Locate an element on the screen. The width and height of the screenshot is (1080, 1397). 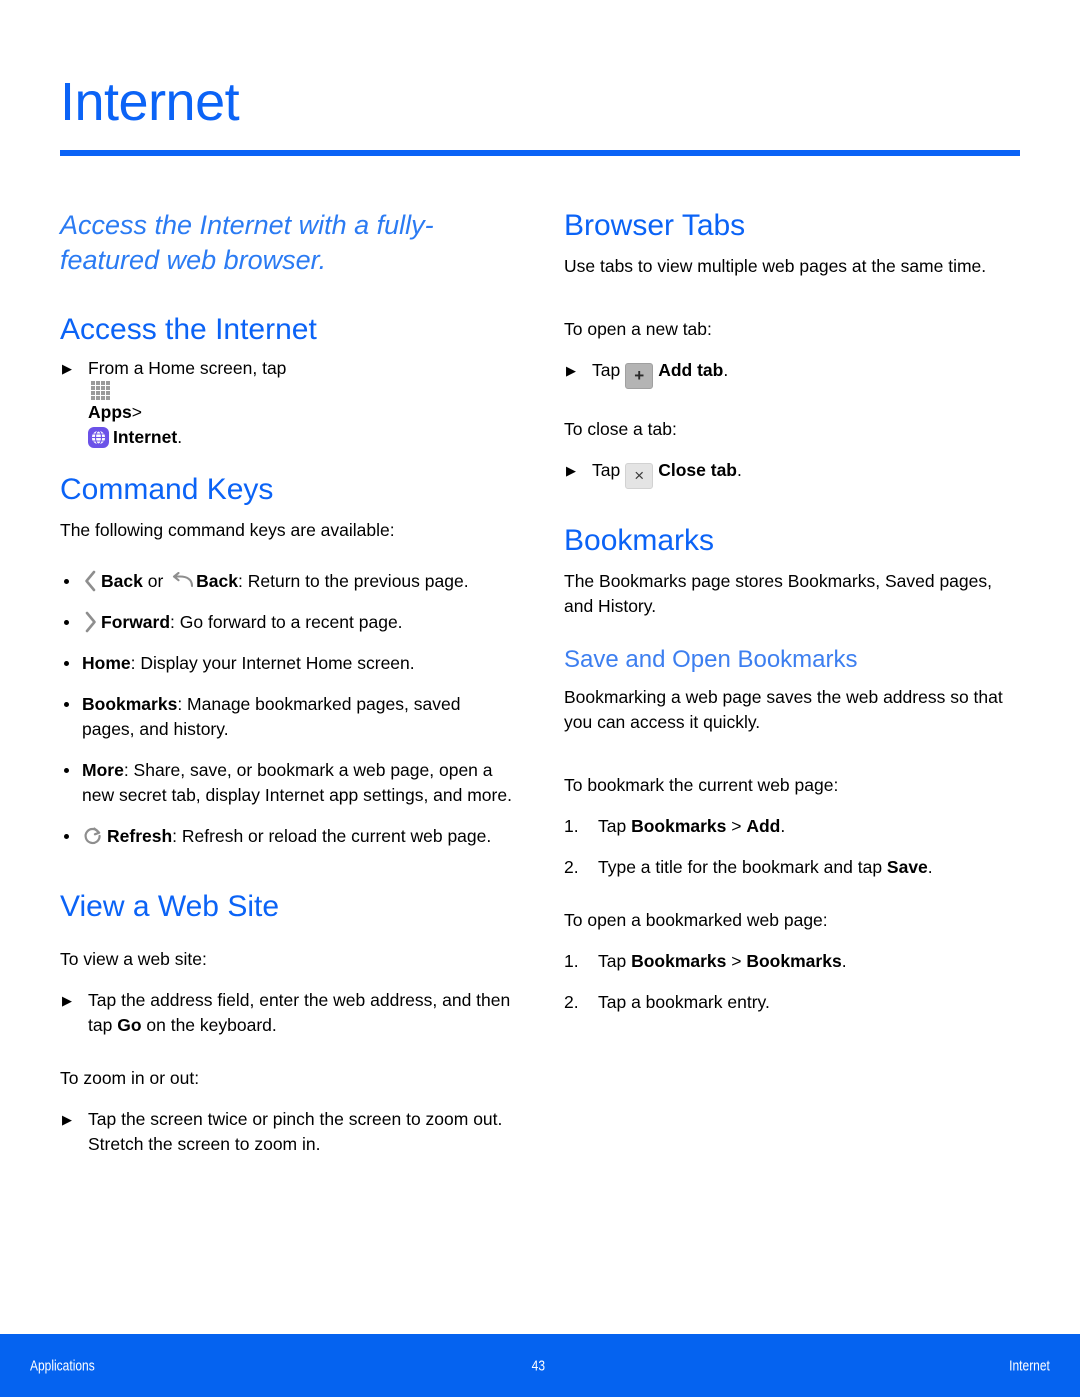
add-tab-label: Add tab is located at coordinates (691, 370).